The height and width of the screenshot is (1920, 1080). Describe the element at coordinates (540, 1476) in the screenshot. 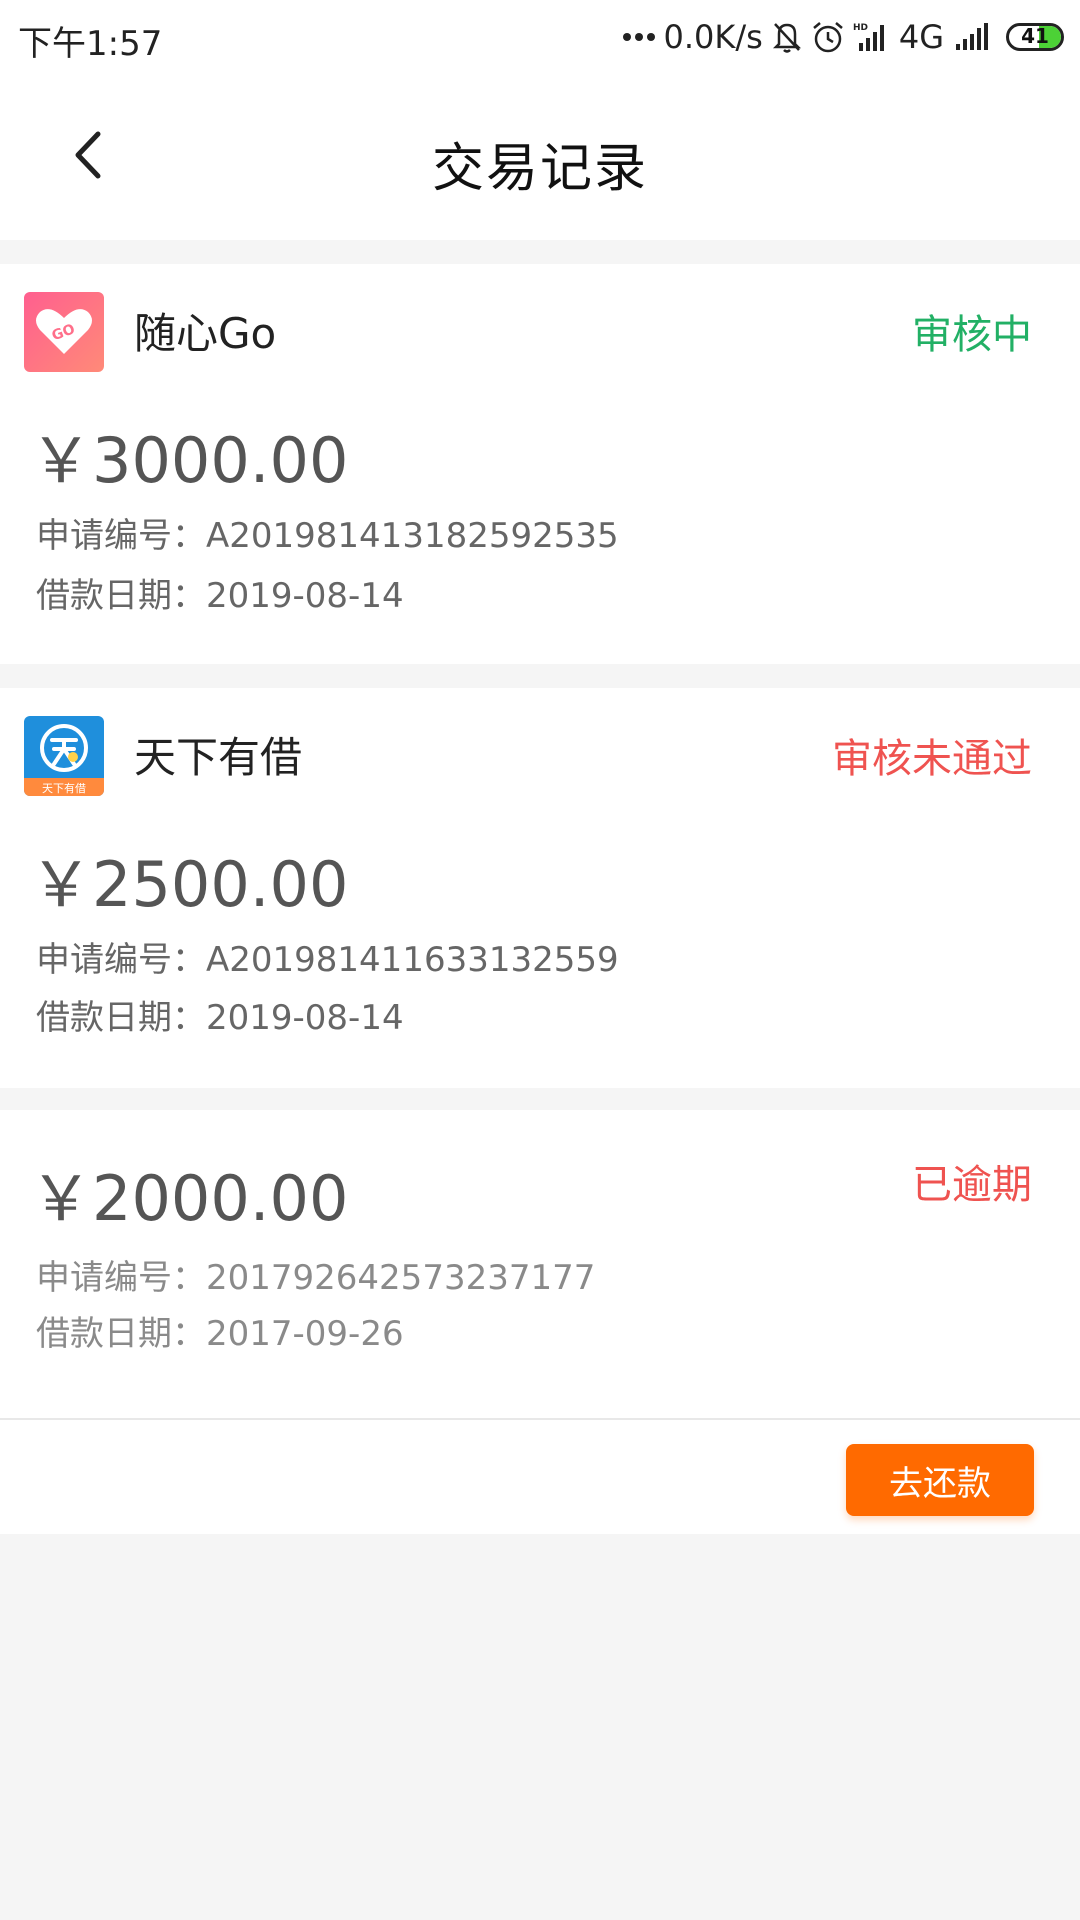

I see `repay-bar: 去还款` at that location.